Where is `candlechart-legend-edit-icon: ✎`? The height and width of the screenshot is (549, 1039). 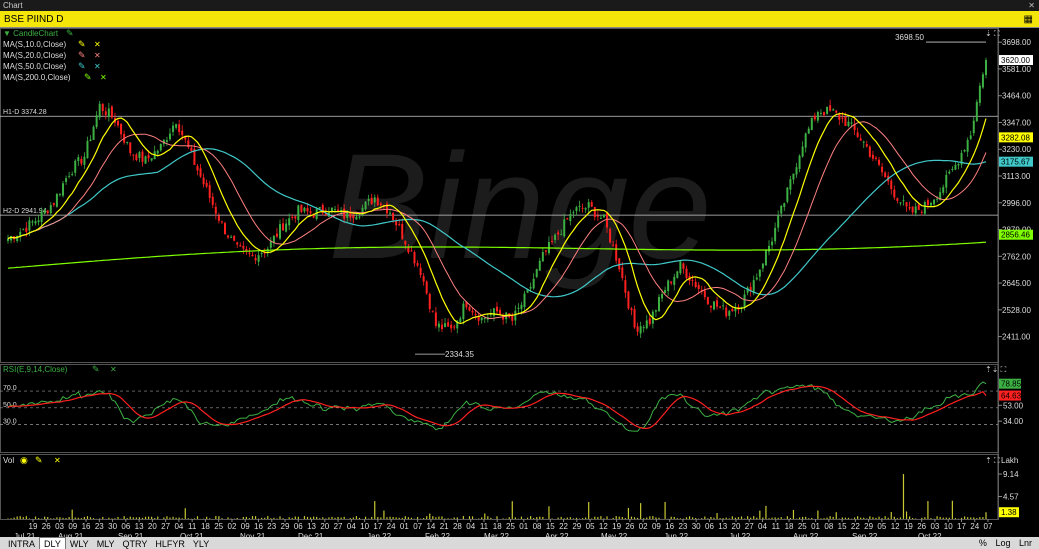
candlechart-legend-edit-icon: ✎ is located at coordinates (70, 33).